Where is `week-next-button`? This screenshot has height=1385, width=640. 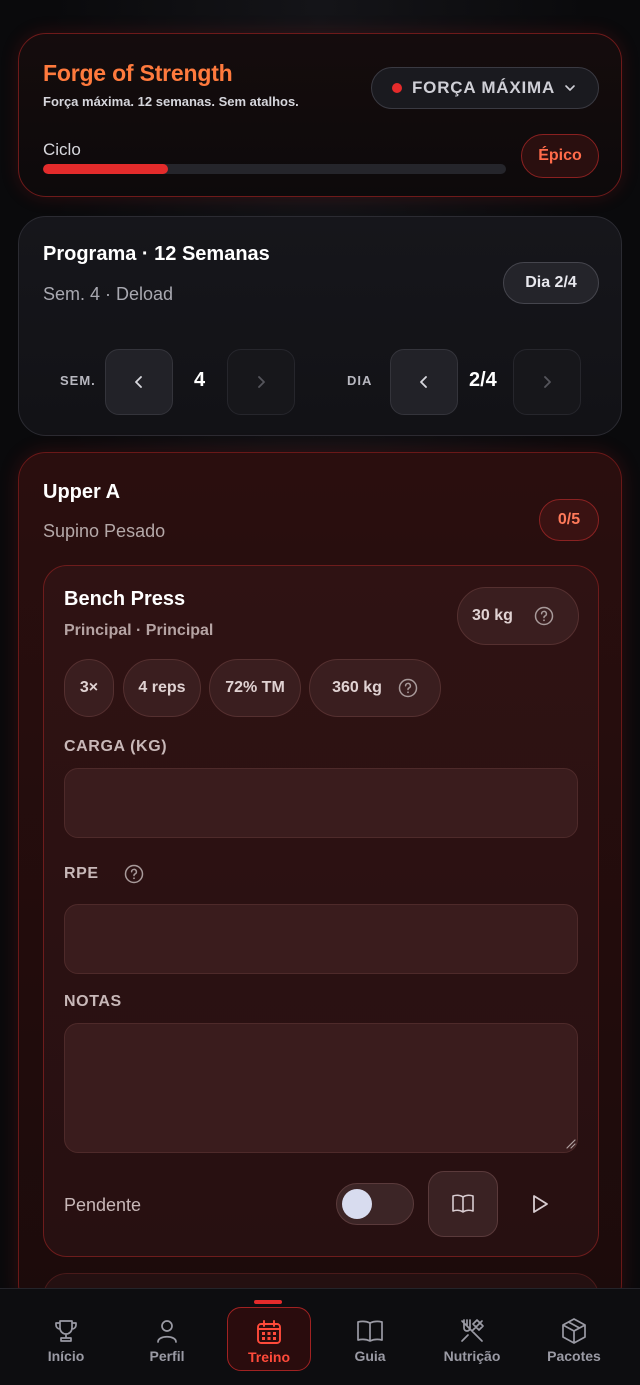
week-next-button is located at coordinates (261, 382).